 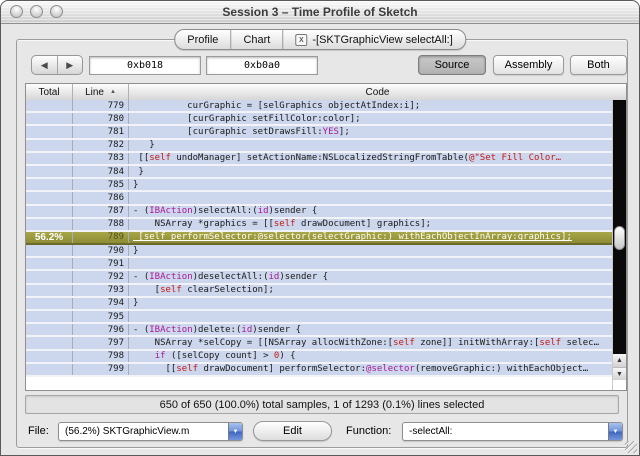 What do you see at coordinates (319, 199) in the screenshot?
I see `code-row: 786` at bounding box center [319, 199].